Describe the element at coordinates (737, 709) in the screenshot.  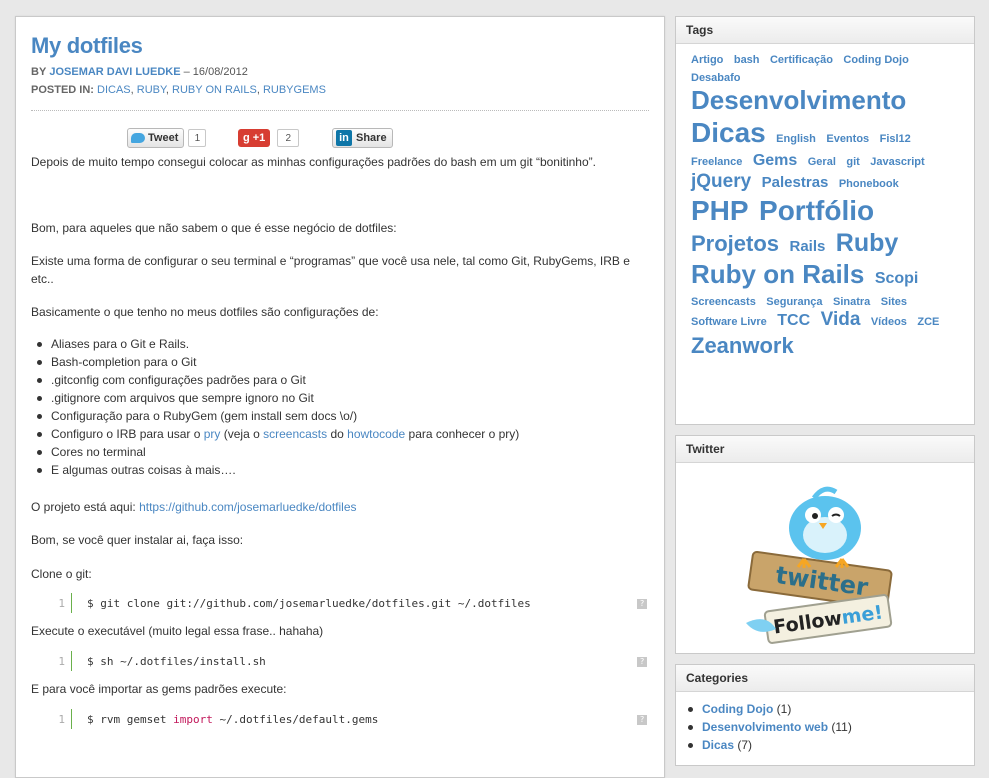
I see `category-link: Coding Dojo` at that location.